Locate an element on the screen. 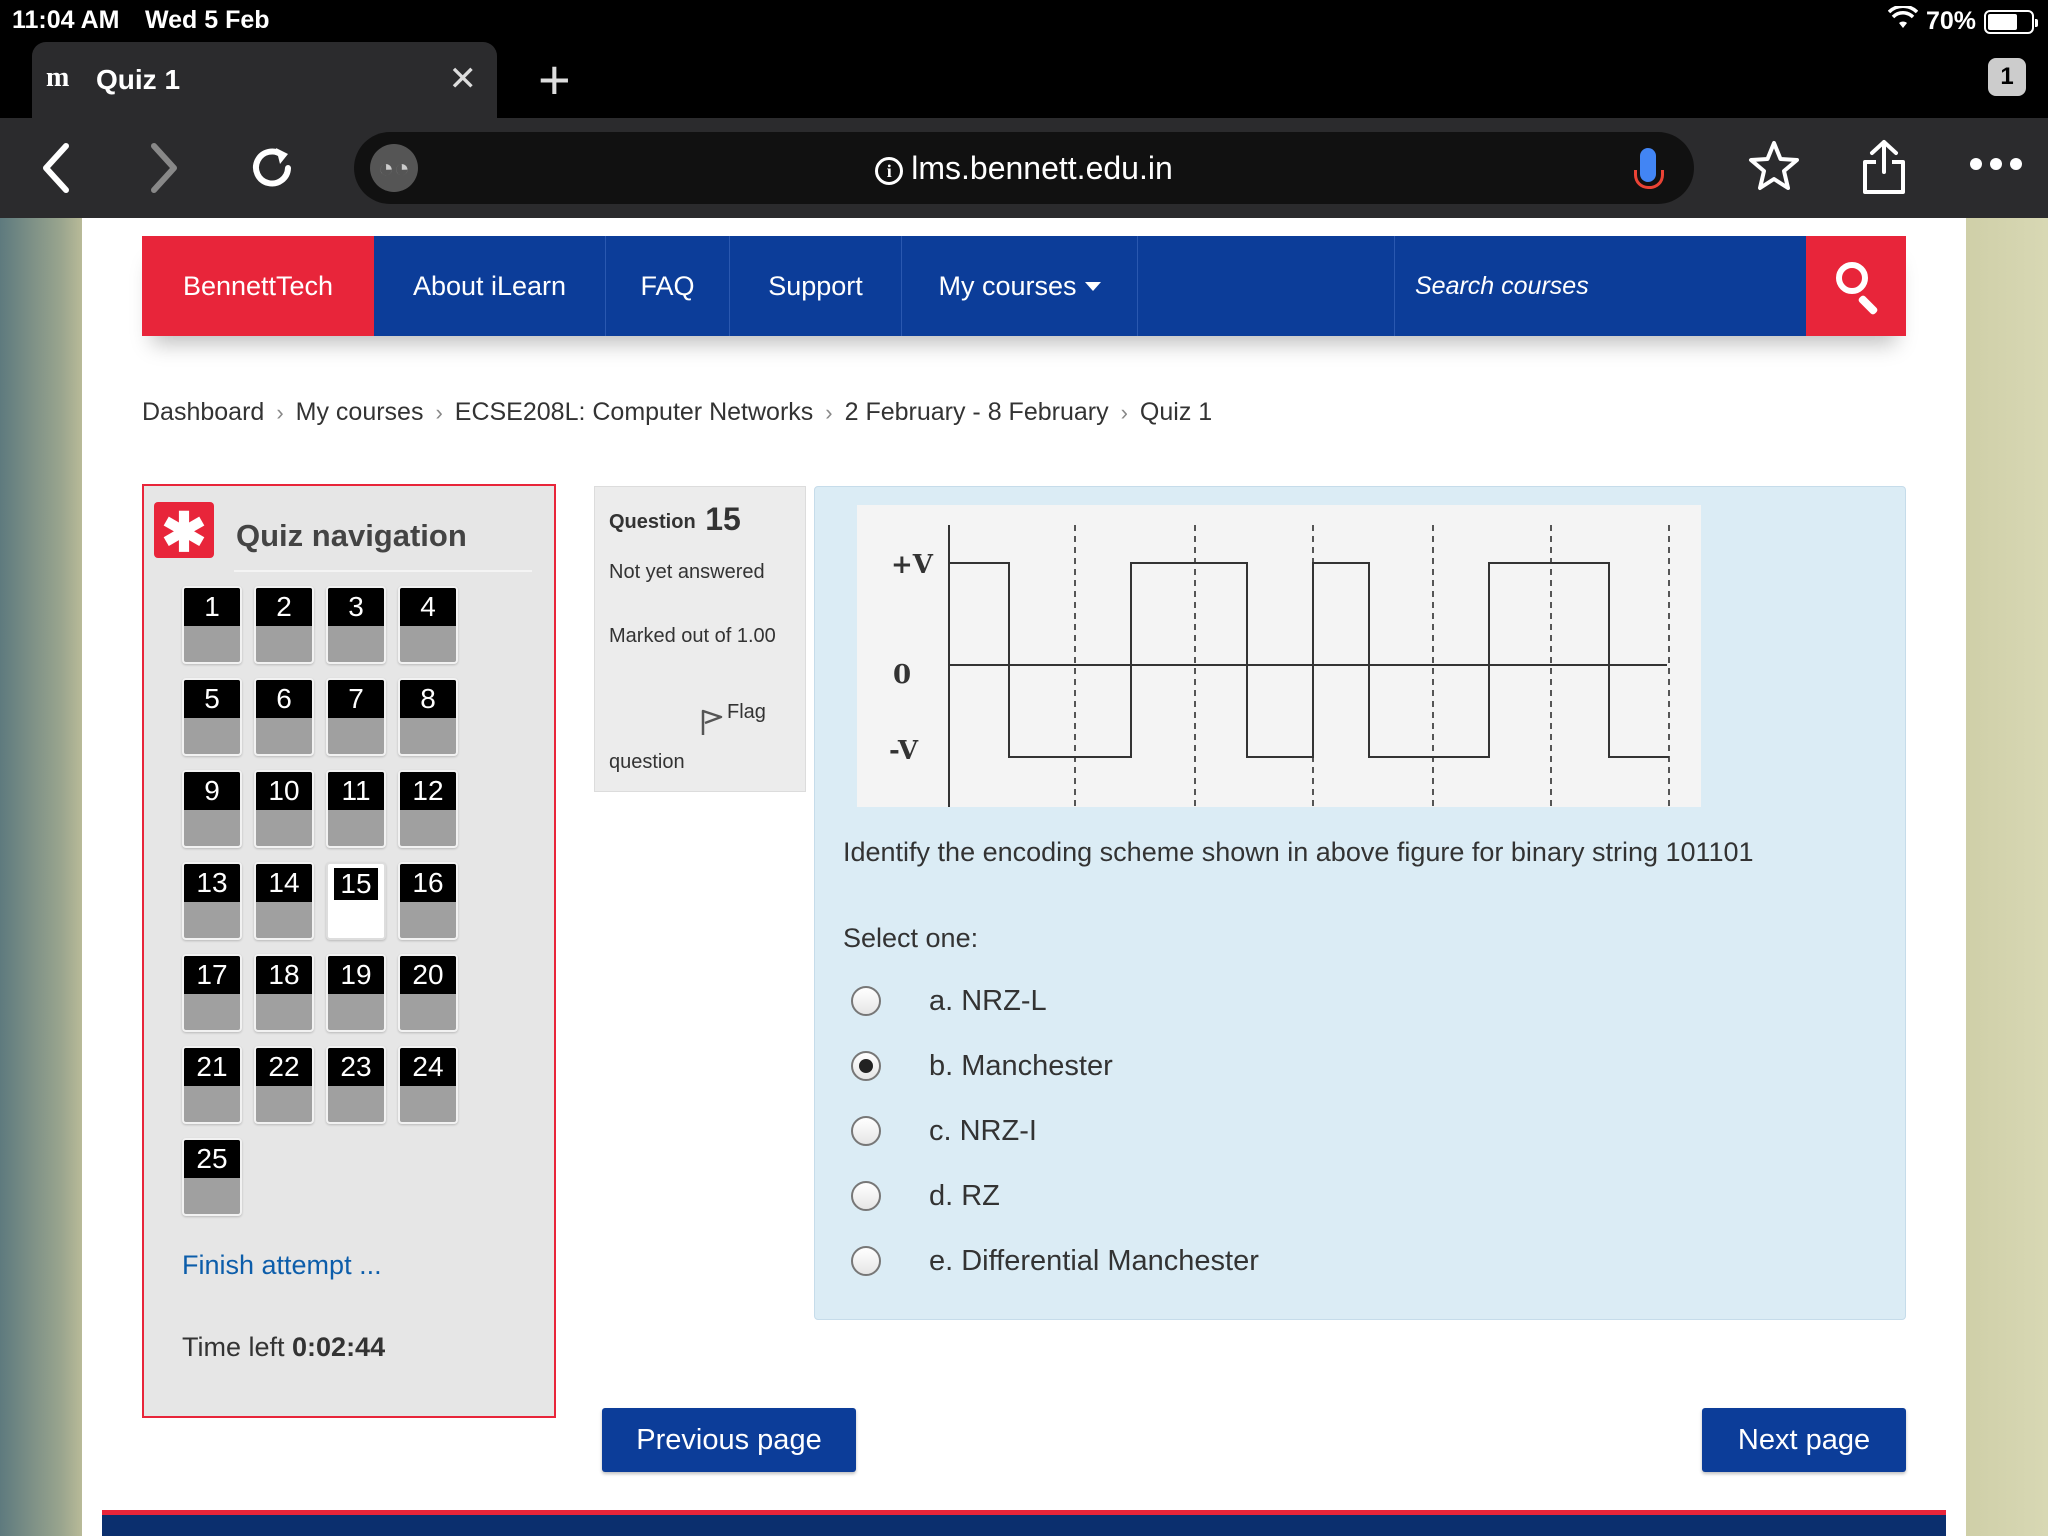  quiz-nav-question-number: 25 is located at coordinates (212, 1159).